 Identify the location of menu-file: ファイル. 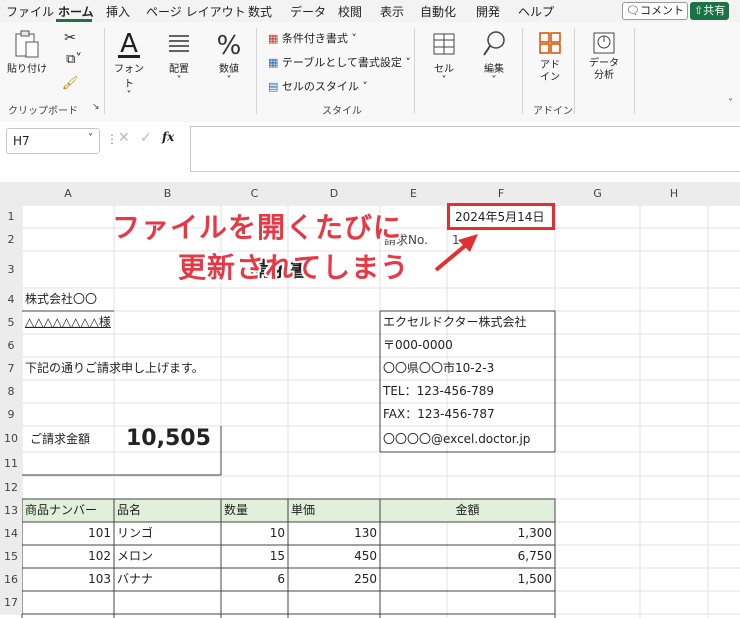
(30, 11).